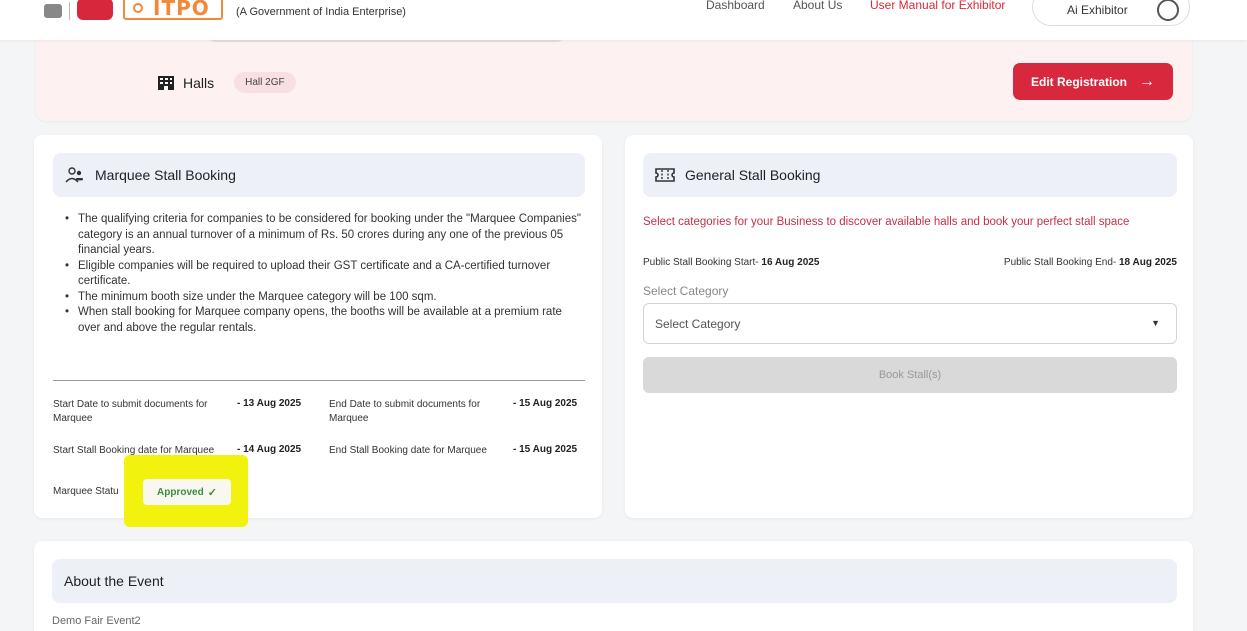  I want to click on about-event-card: About the Event Demo Fair Event2, so click(613, 586).